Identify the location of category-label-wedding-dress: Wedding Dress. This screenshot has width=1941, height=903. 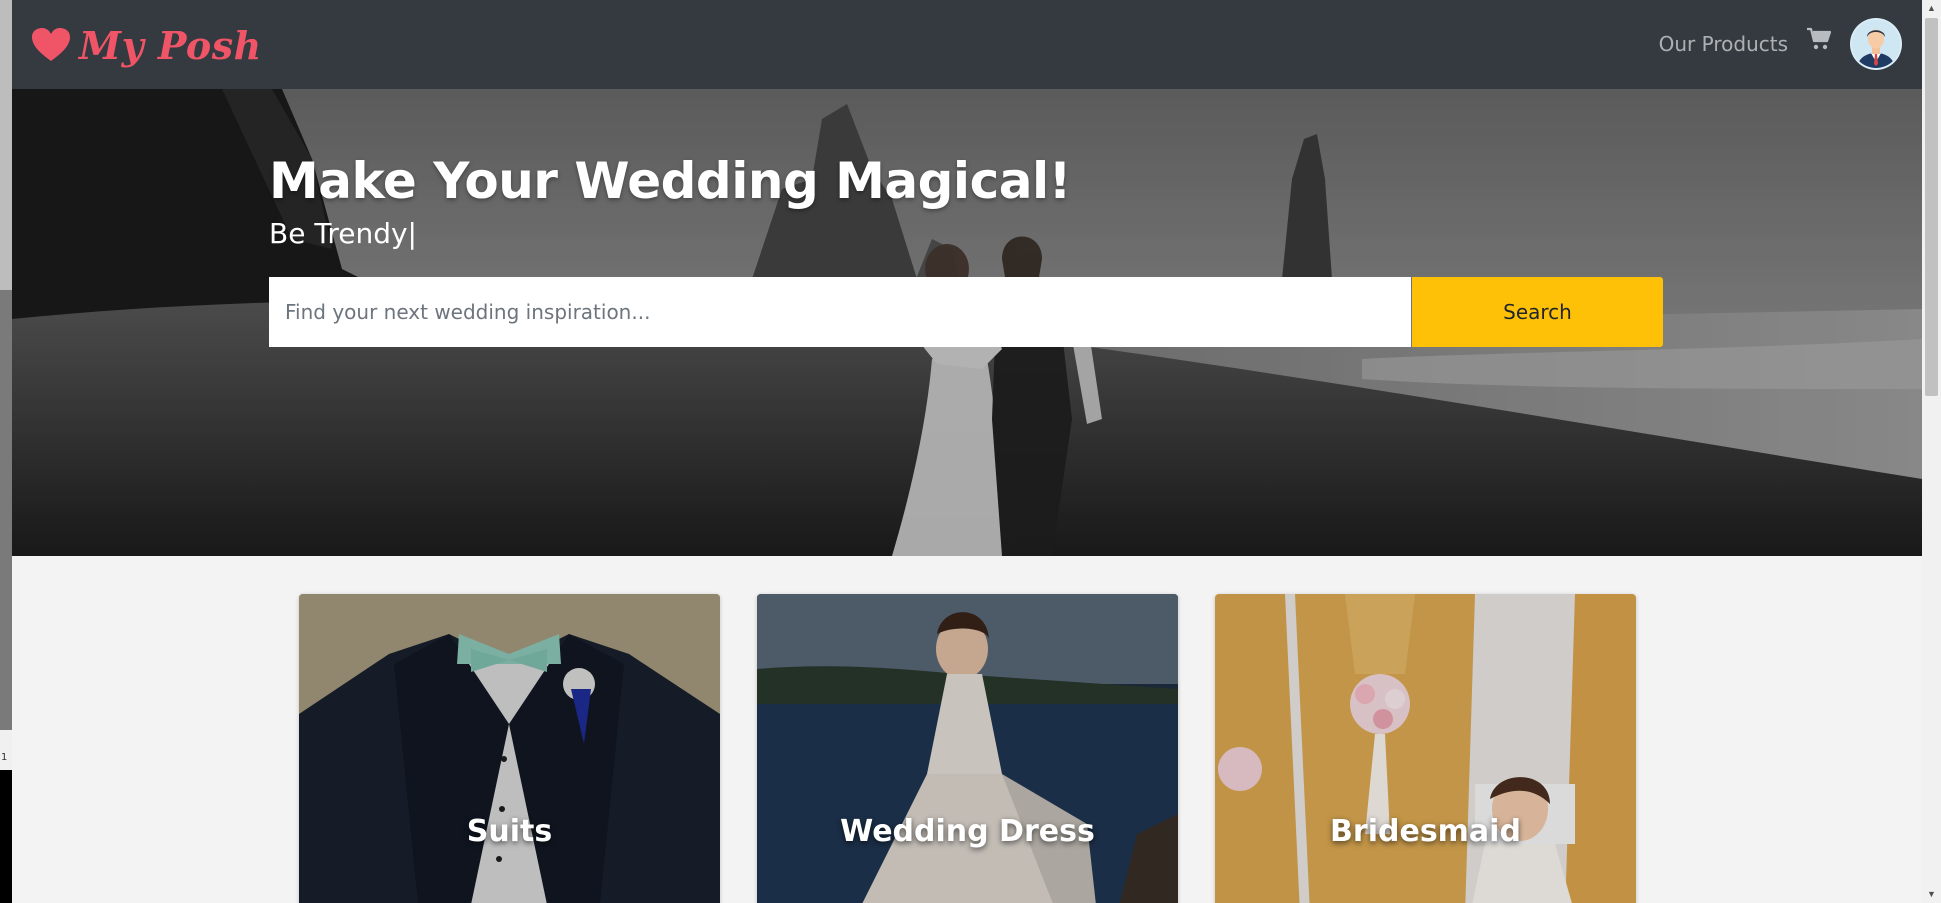
(967, 831).